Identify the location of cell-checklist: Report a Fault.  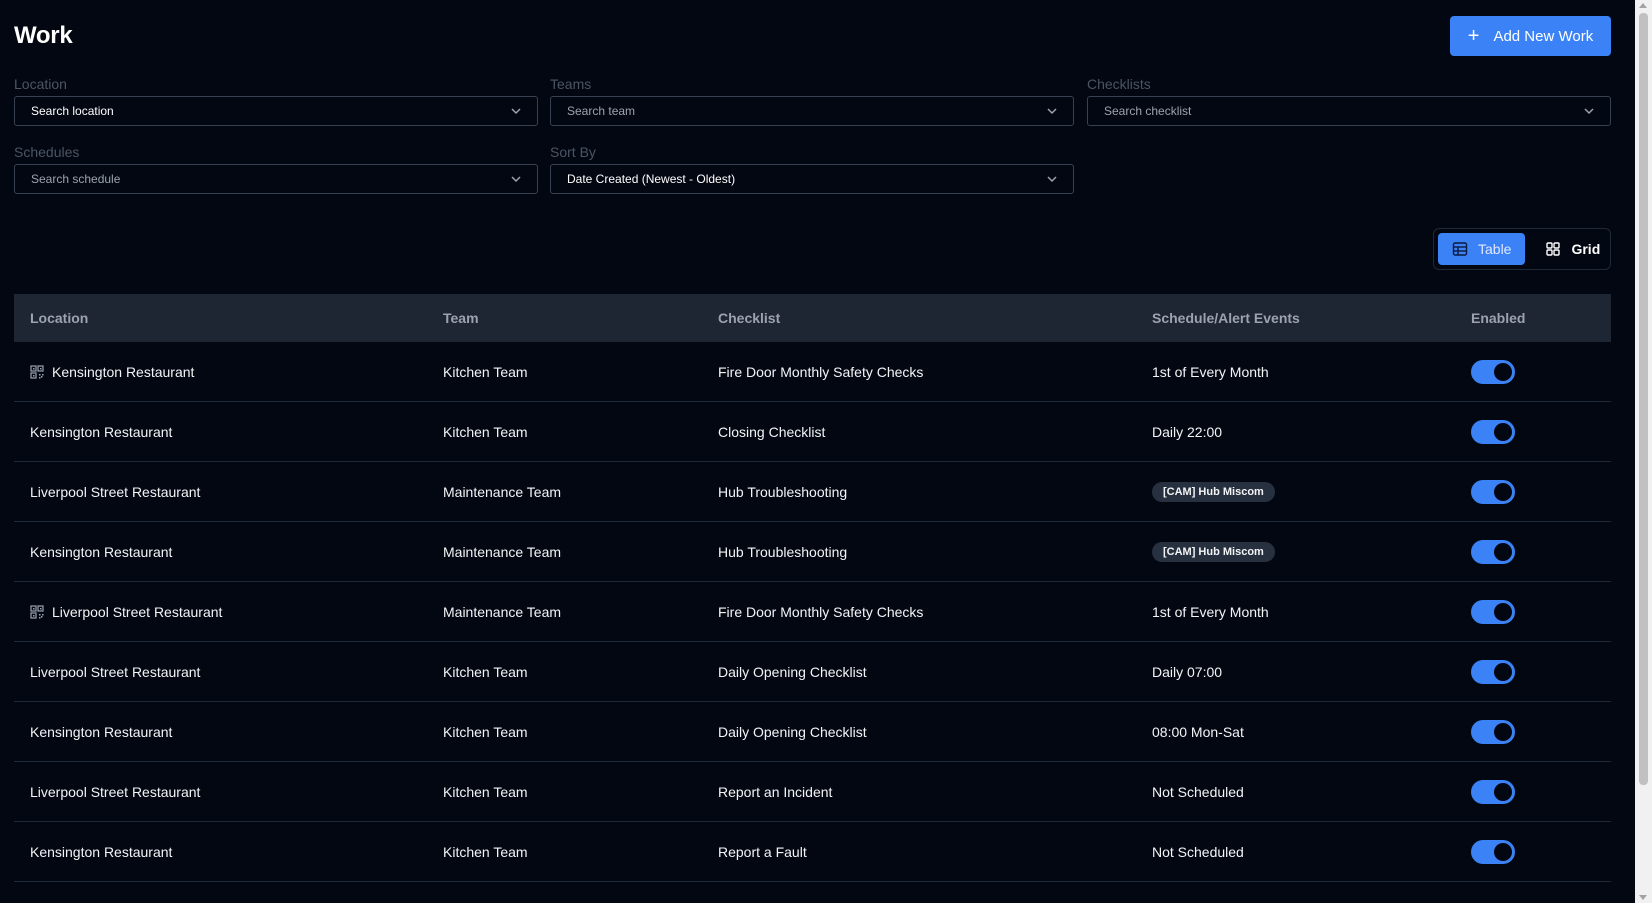
(762, 851).